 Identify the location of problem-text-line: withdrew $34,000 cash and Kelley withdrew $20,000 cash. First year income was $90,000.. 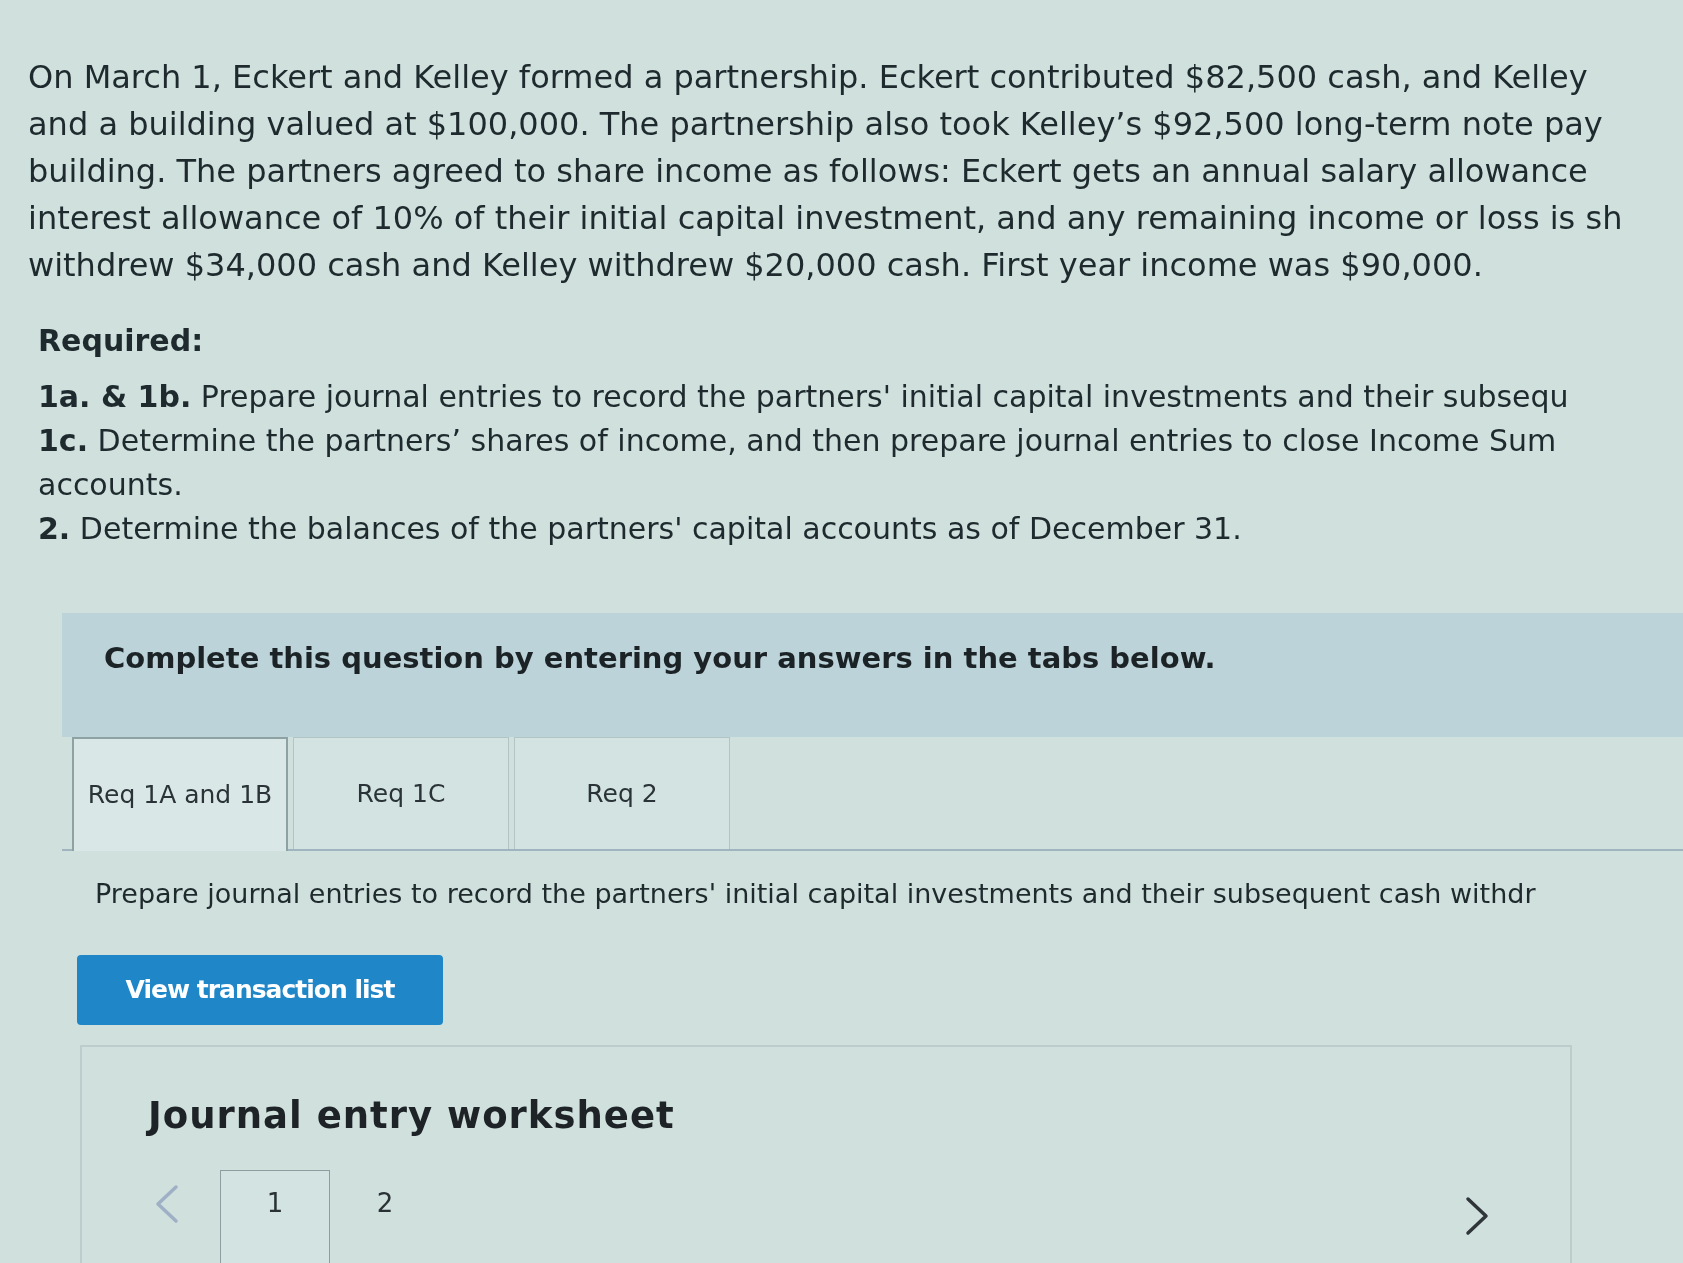
(755, 265).